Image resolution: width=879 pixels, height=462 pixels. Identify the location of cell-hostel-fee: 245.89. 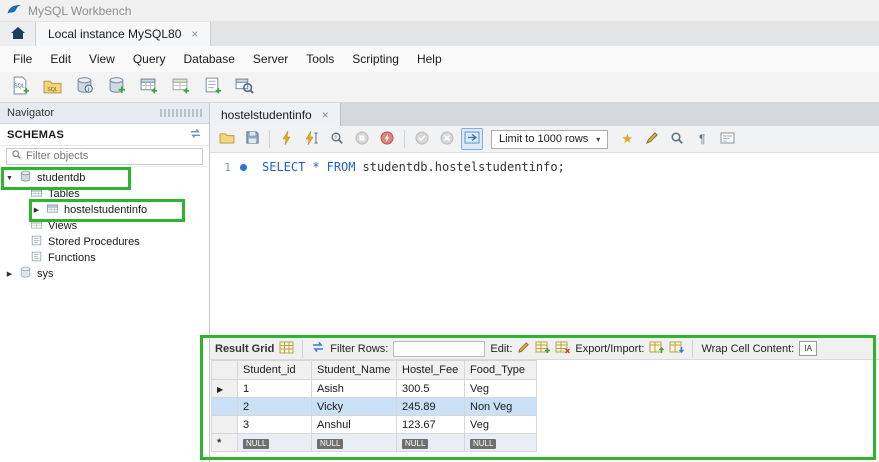
(430, 406).